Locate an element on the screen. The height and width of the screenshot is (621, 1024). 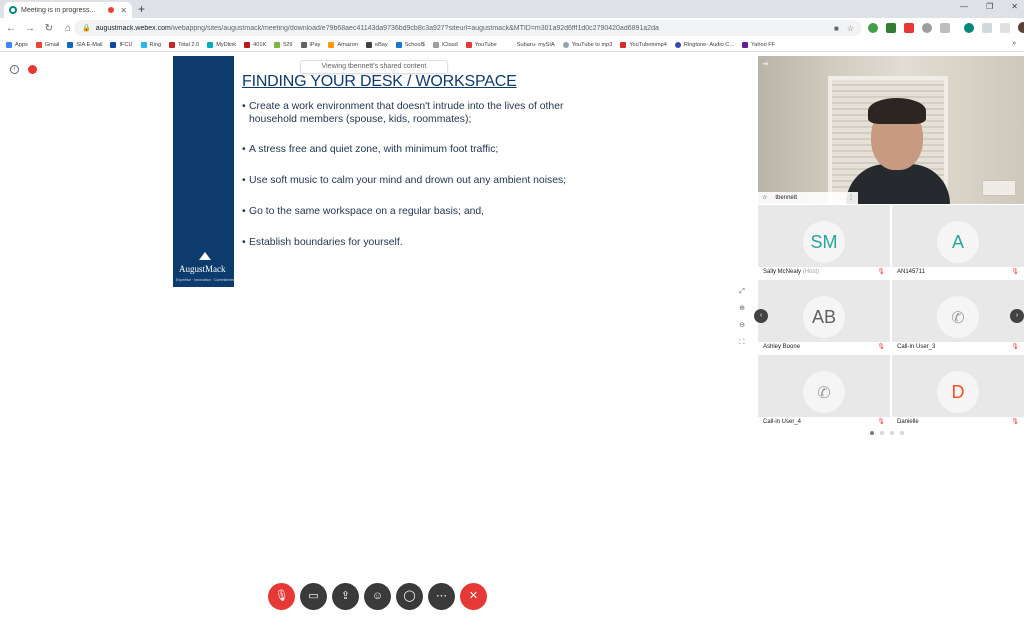
zoom-in-icon: ⊕ is located at coordinates (742, 309).